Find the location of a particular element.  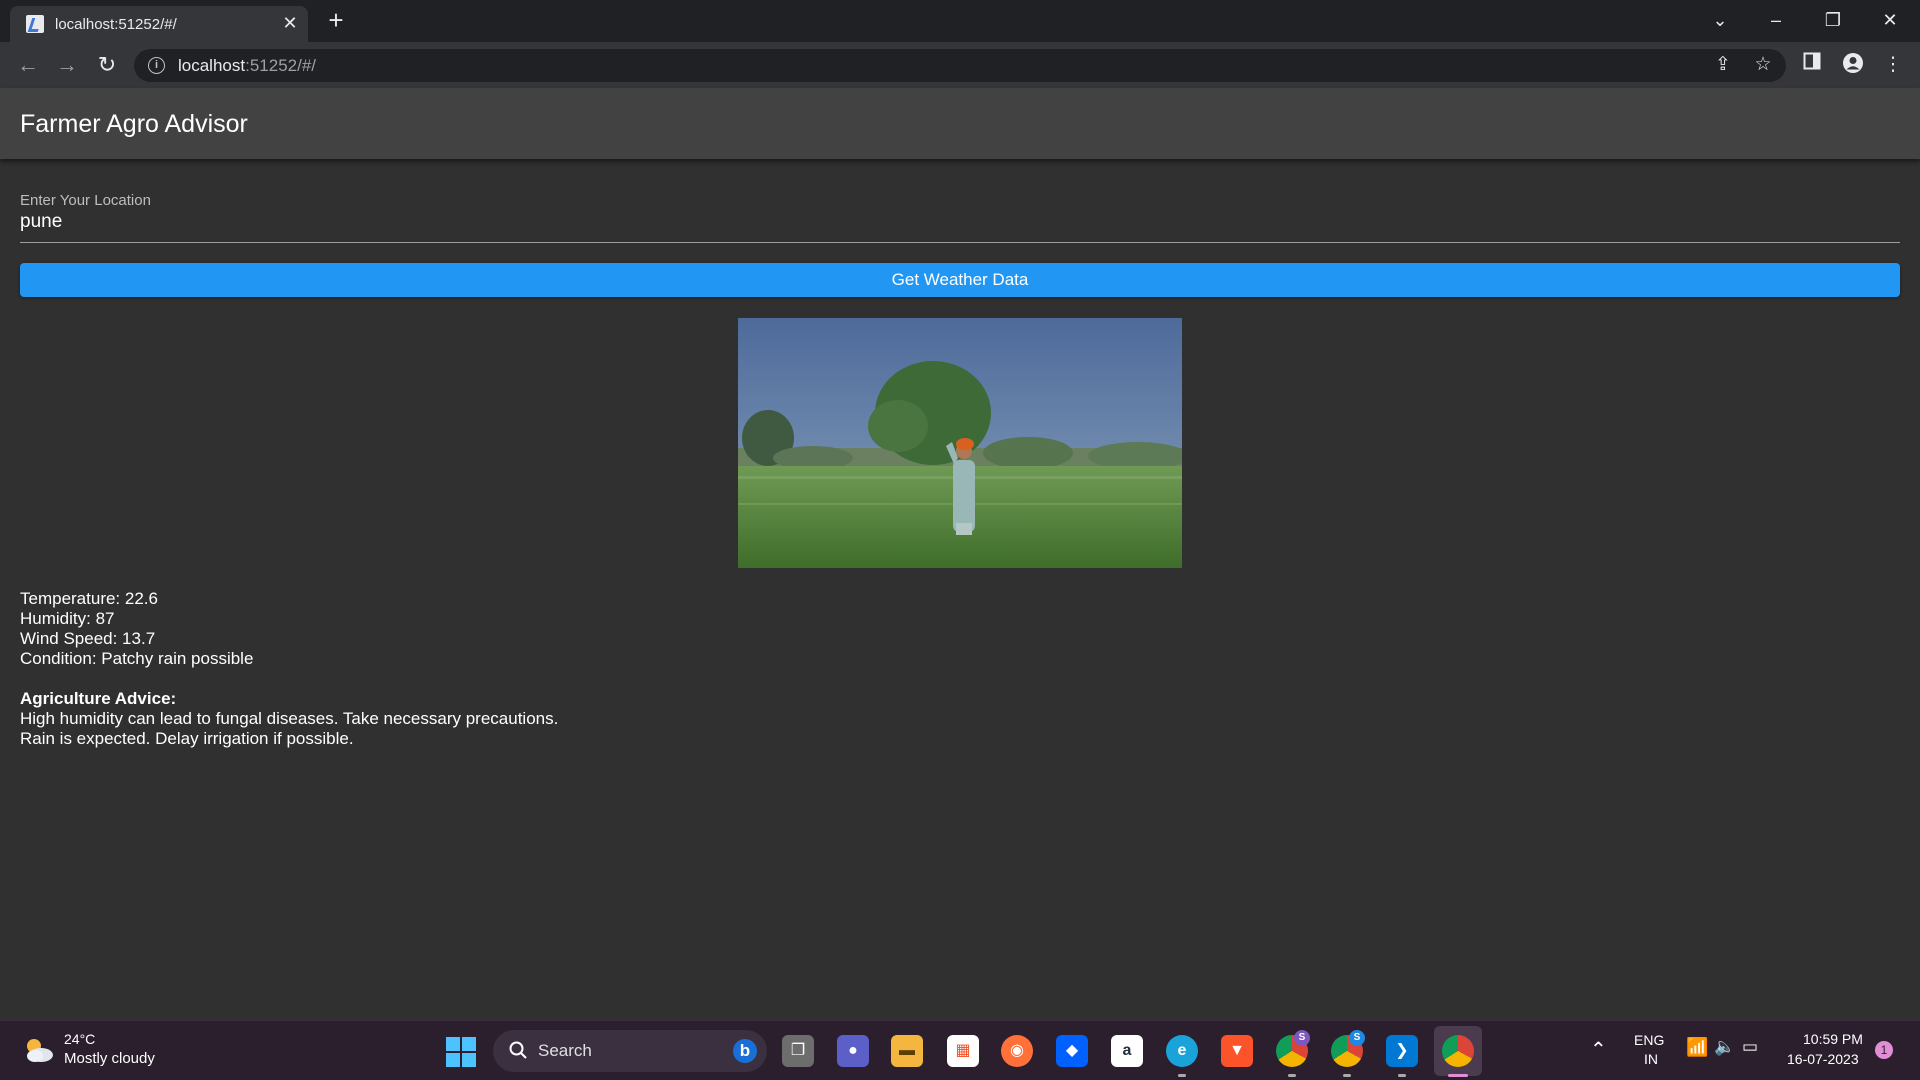

temperature-text: Temperature: 22.6 is located at coordinates (89, 598).